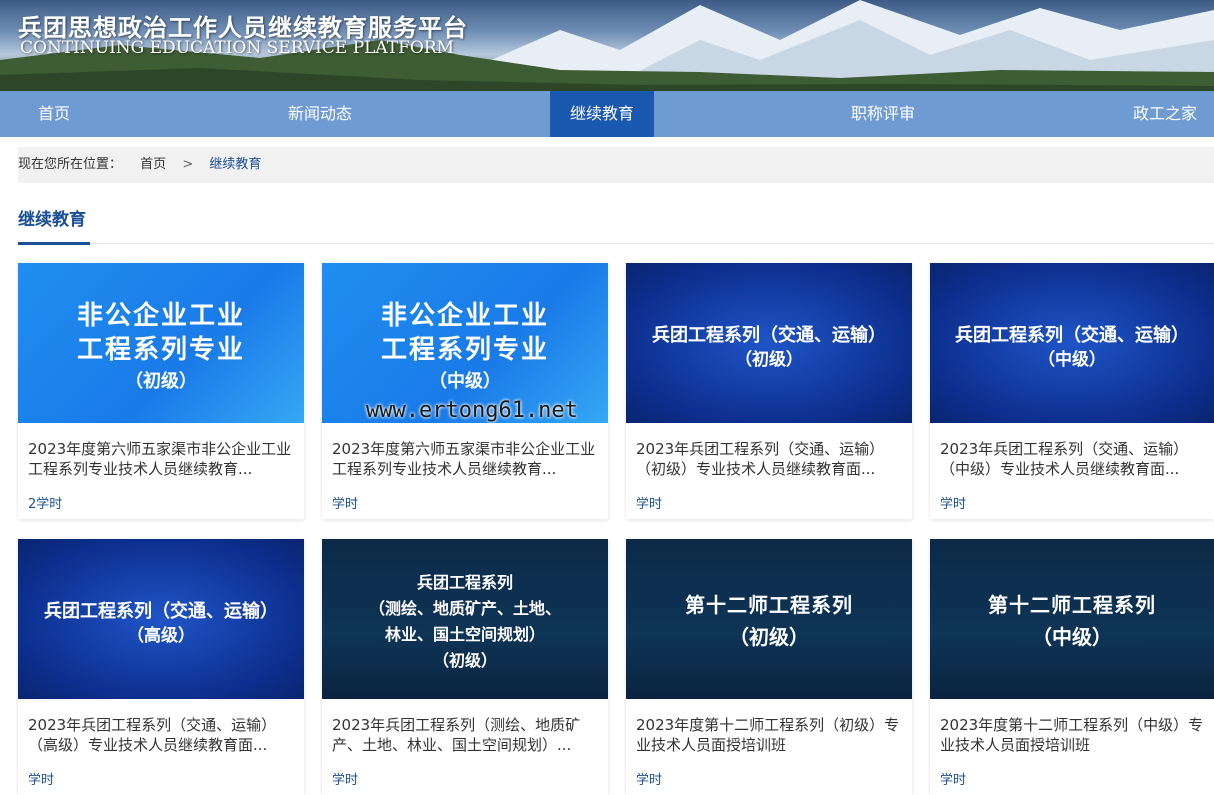  Describe the element at coordinates (616, 243) in the screenshot. I see `section-divider` at that location.